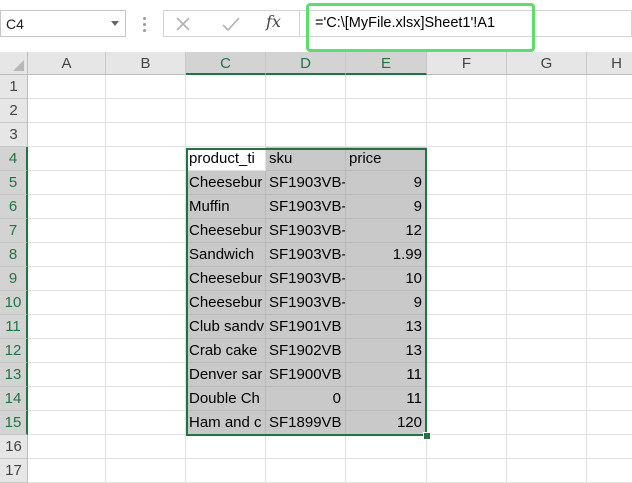 This screenshot has height=483, width=632. What do you see at coordinates (67, 351) in the screenshot?
I see `cell-a12` at bounding box center [67, 351].